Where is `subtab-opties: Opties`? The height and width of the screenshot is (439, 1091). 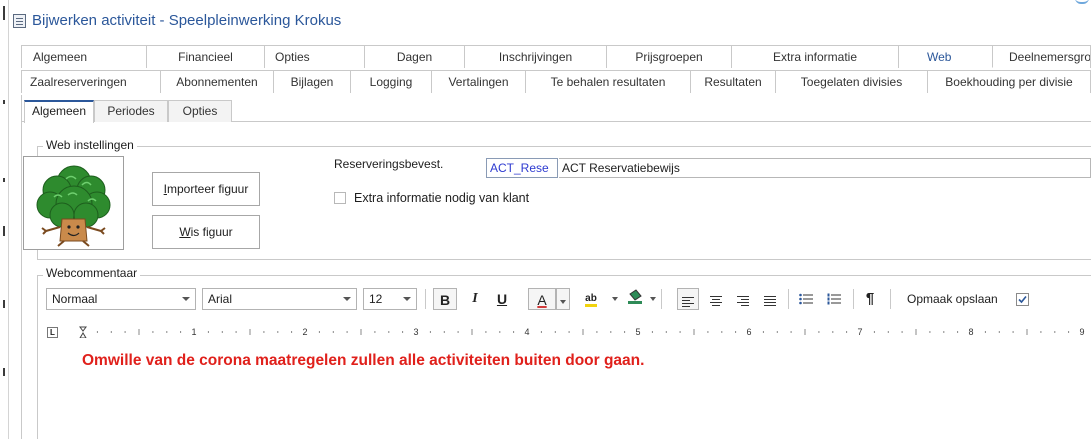
subtab-opties: Opties is located at coordinates (200, 111).